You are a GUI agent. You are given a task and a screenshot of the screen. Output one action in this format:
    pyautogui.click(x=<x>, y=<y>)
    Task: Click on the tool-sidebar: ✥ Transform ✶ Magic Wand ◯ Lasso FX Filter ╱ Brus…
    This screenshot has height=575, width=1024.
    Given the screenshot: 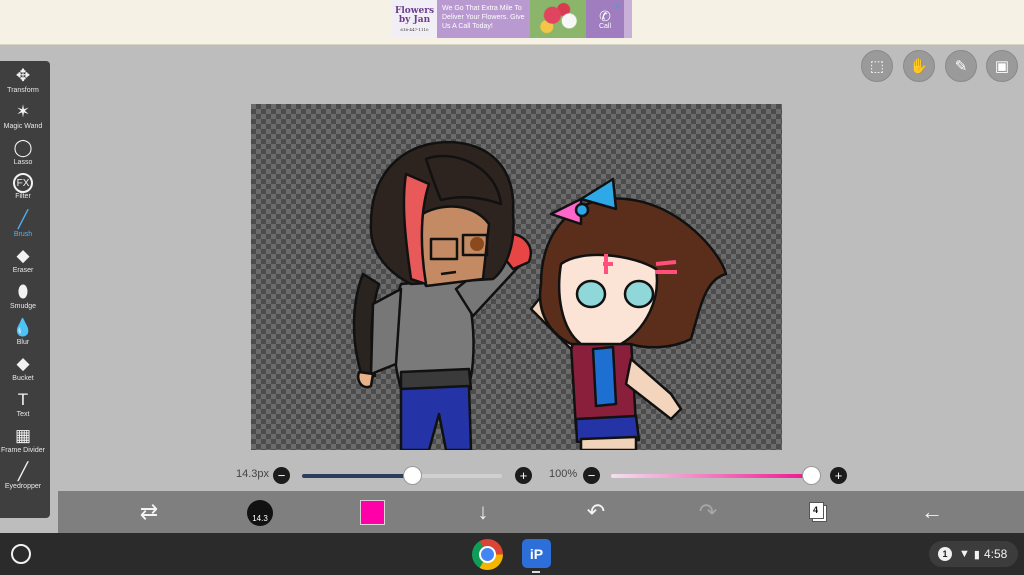 What is the action you would take?
    pyautogui.click(x=25, y=289)
    